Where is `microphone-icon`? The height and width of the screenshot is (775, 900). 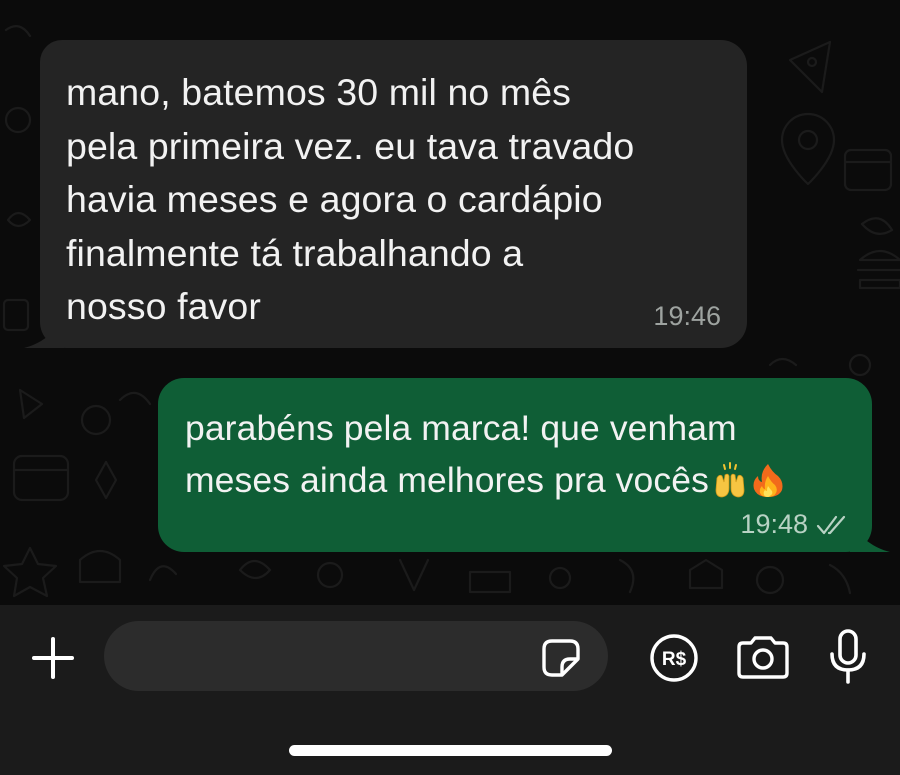 microphone-icon is located at coordinates (848, 656).